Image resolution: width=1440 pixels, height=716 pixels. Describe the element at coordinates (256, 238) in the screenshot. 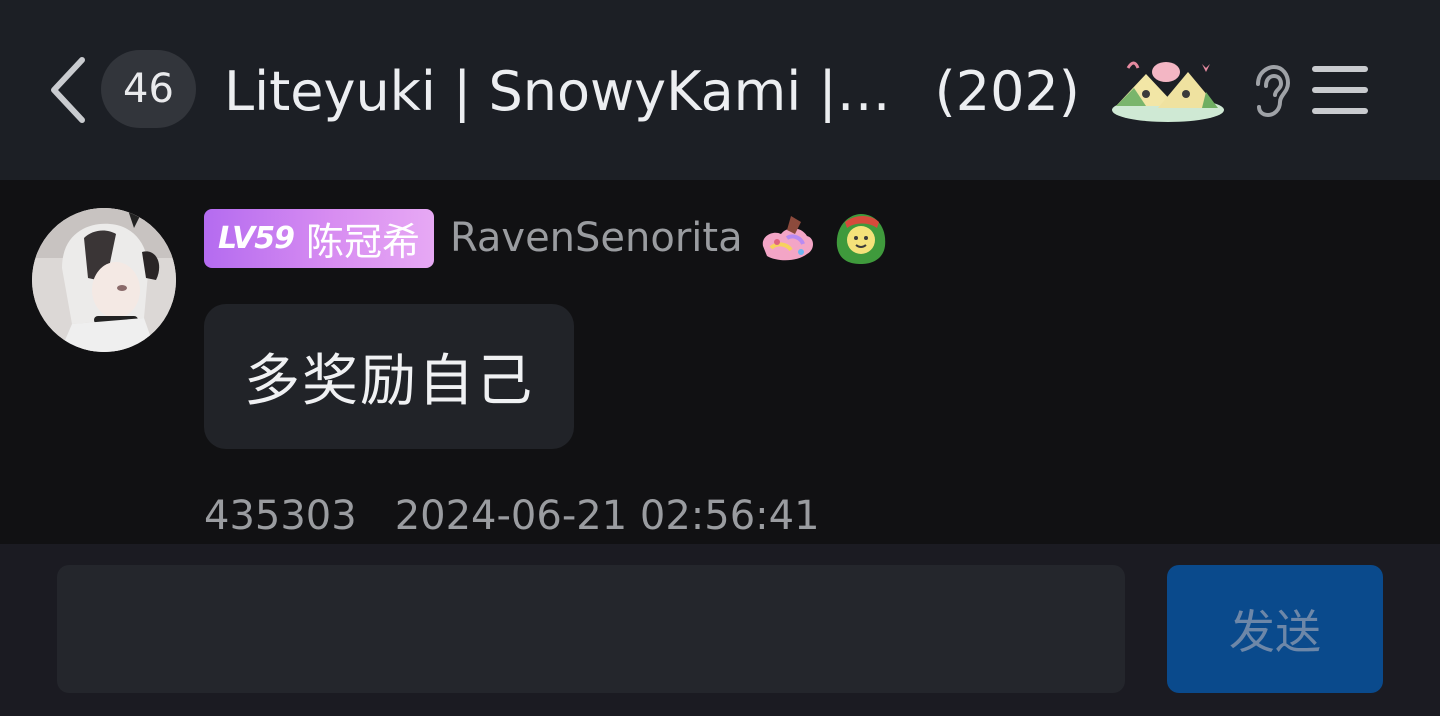

I see `level-label: LV59` at that location.